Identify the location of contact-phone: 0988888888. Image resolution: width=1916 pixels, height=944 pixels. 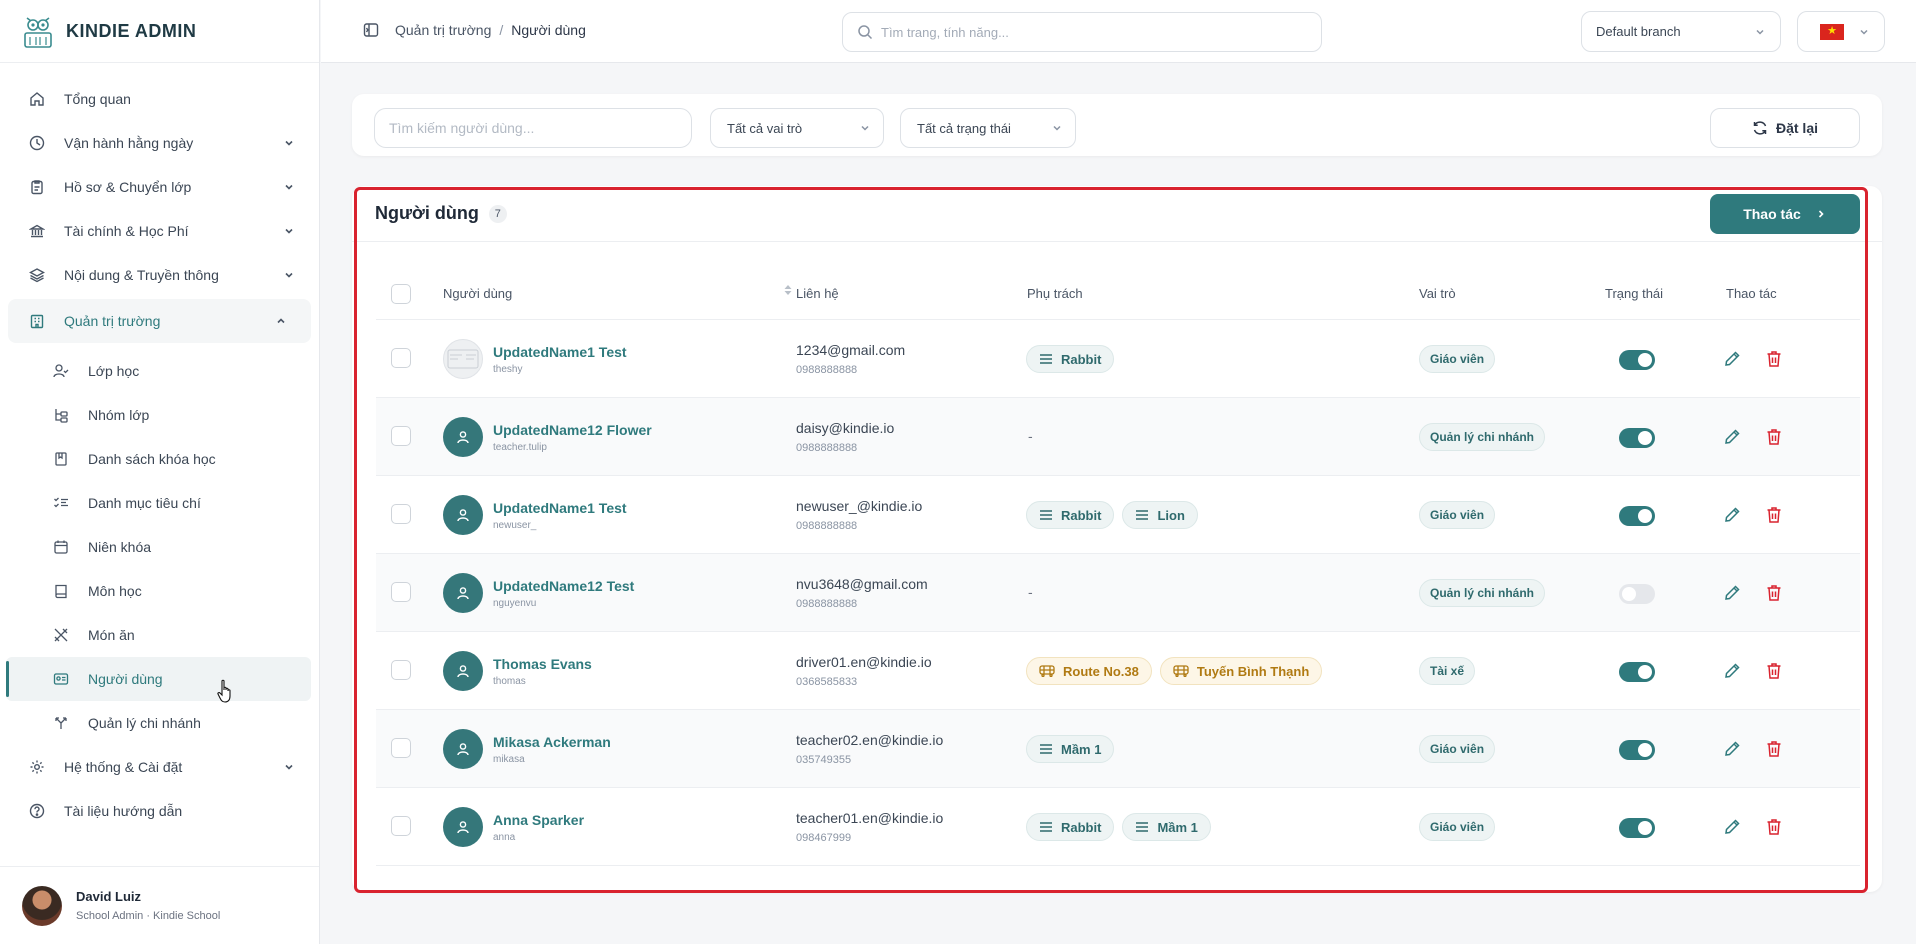
(827, 604).